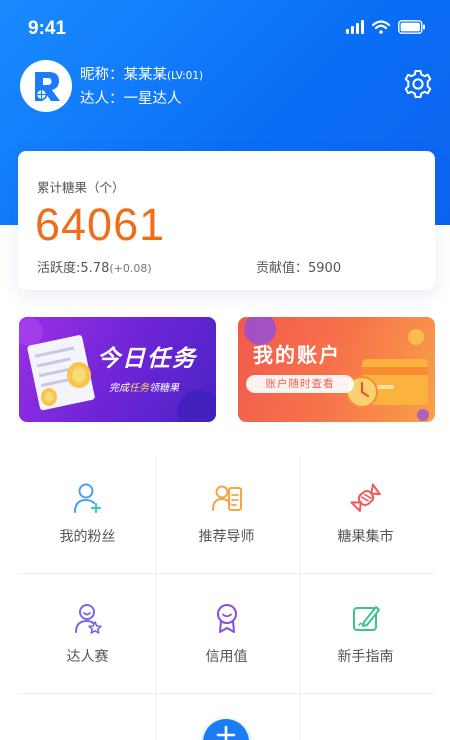  What do you see at coordinates (365, 634) in the screenshot?
I see `menu-item-beginner-guide: 新手指南` at bounding box center [365, 634].